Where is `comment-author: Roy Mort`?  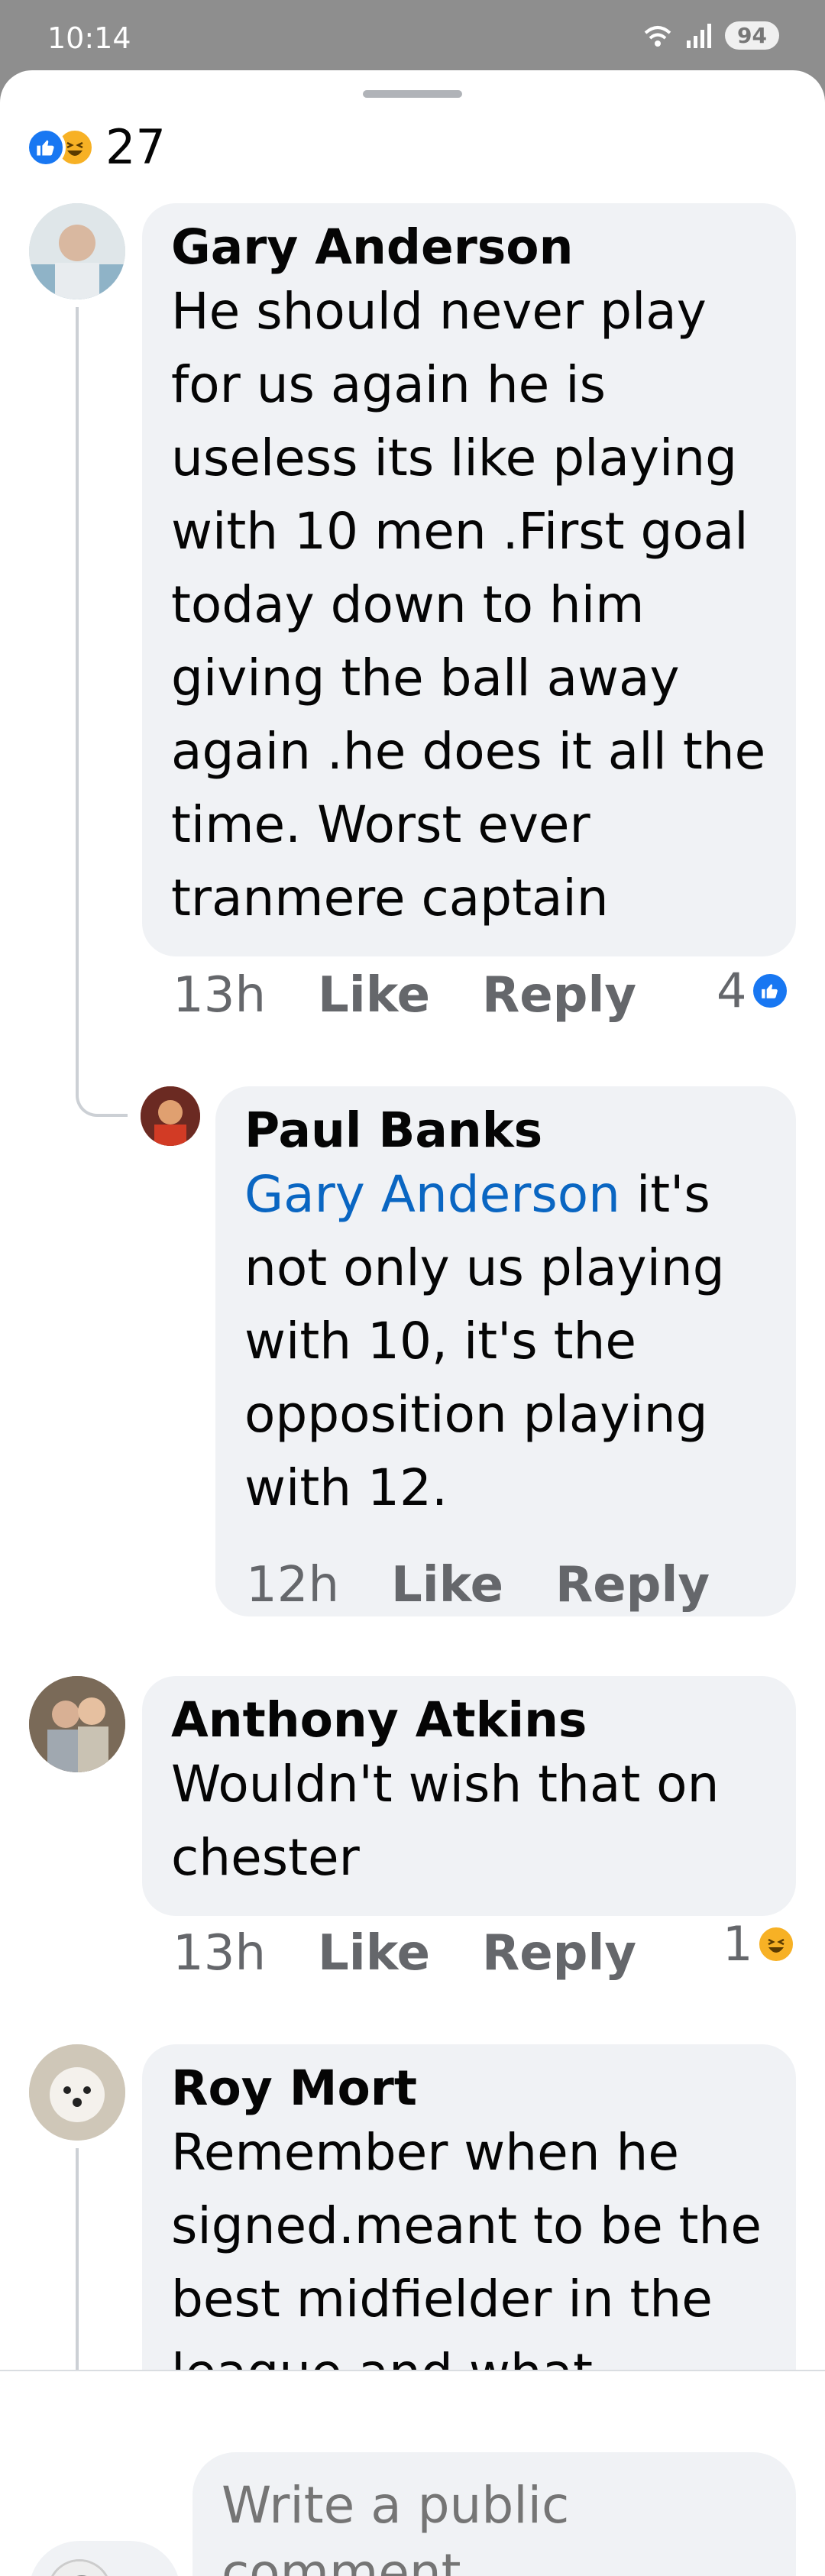 comment-author: Roy Mort is located at coordinates (469, 2088).